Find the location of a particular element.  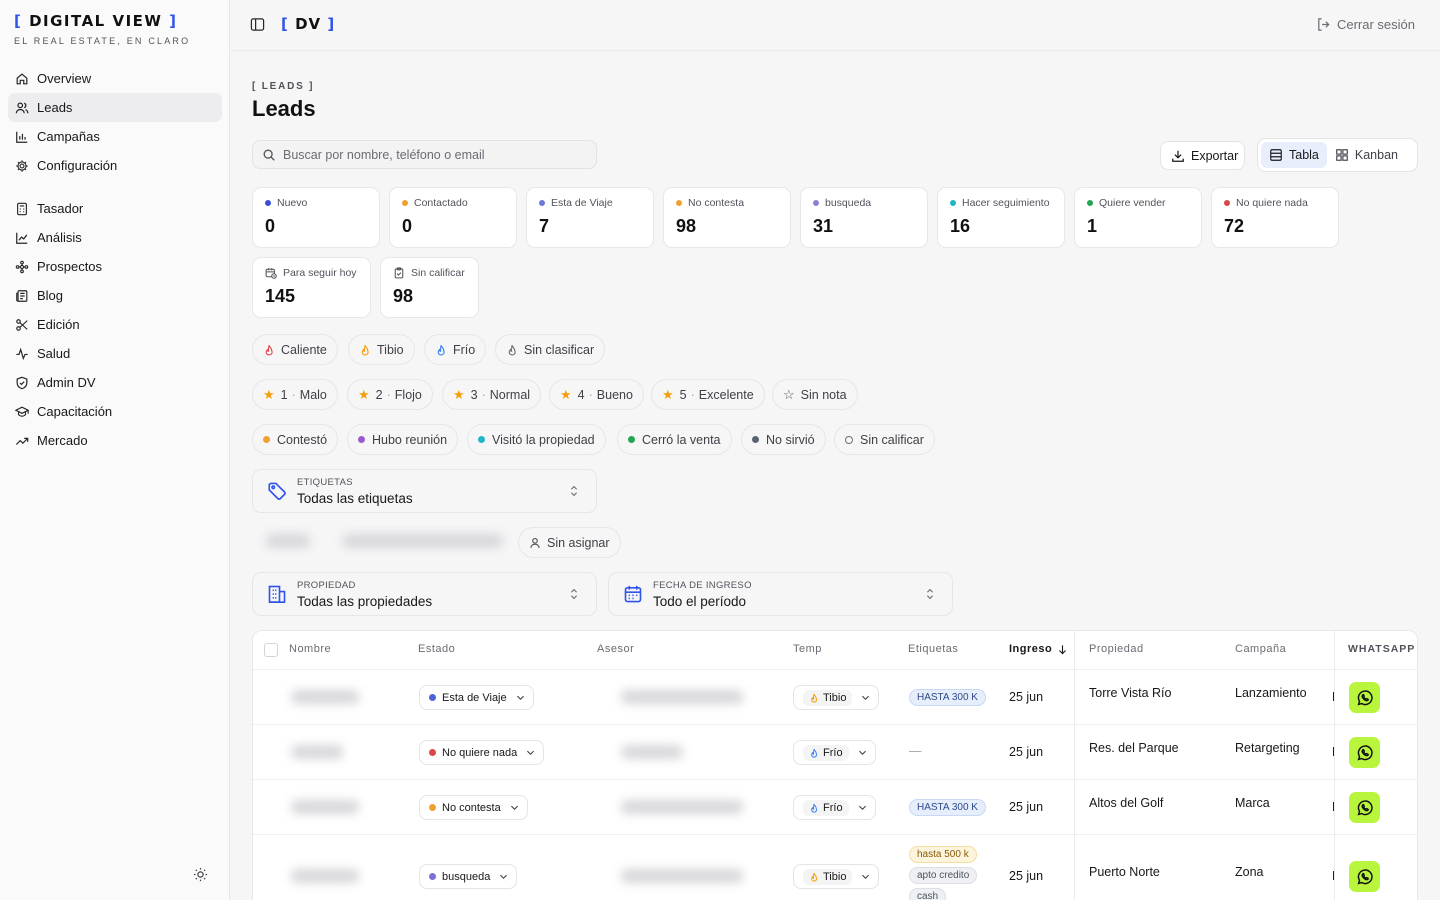

search-input is located at coordinates (433, 154).